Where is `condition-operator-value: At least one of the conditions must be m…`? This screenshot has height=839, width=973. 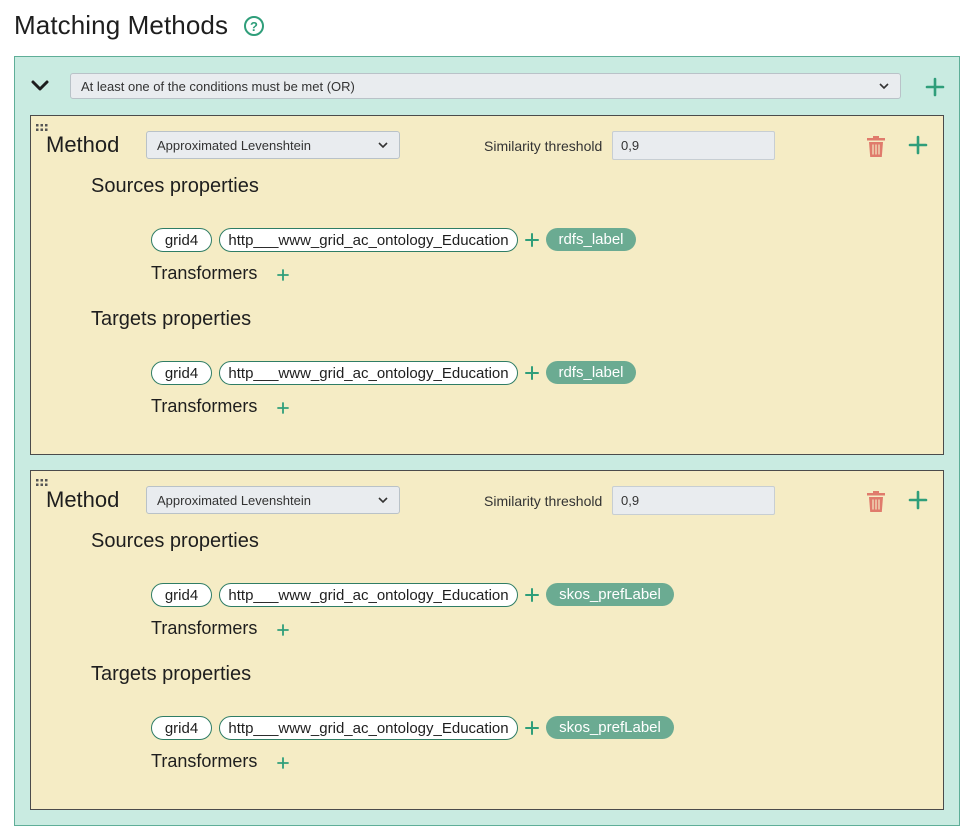 condition-operator-value: At least one of the conditions must be m… is located at coordinates (218, 86).